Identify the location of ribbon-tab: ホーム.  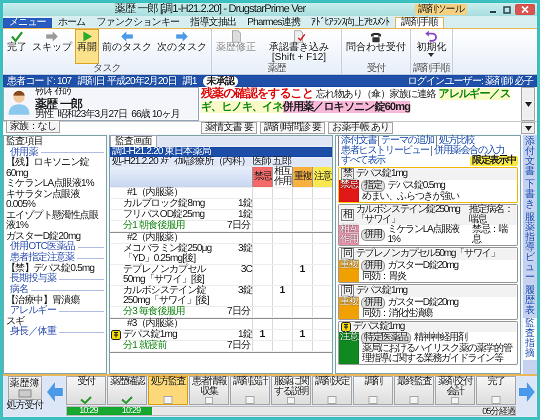
(71, 23).